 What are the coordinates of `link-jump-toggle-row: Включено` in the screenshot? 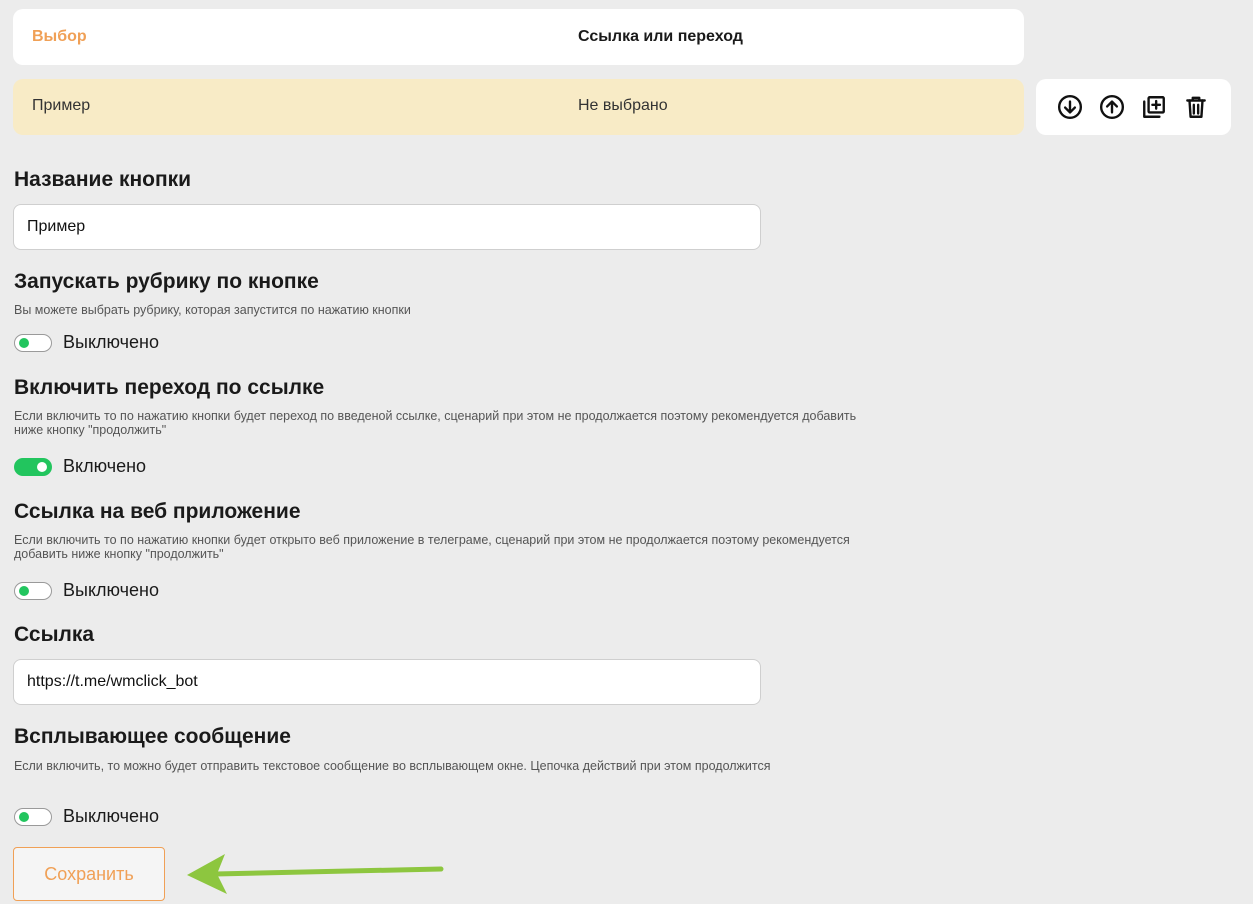 It's located at (80, 466).